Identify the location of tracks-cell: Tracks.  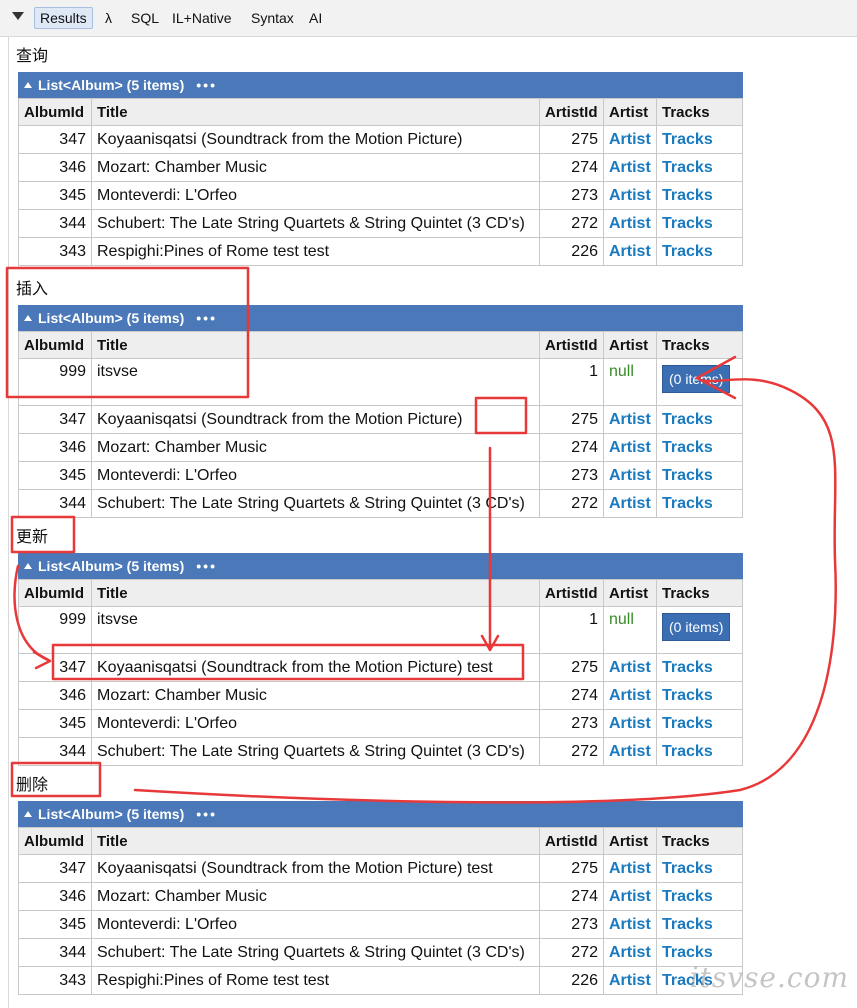
(699, 475).